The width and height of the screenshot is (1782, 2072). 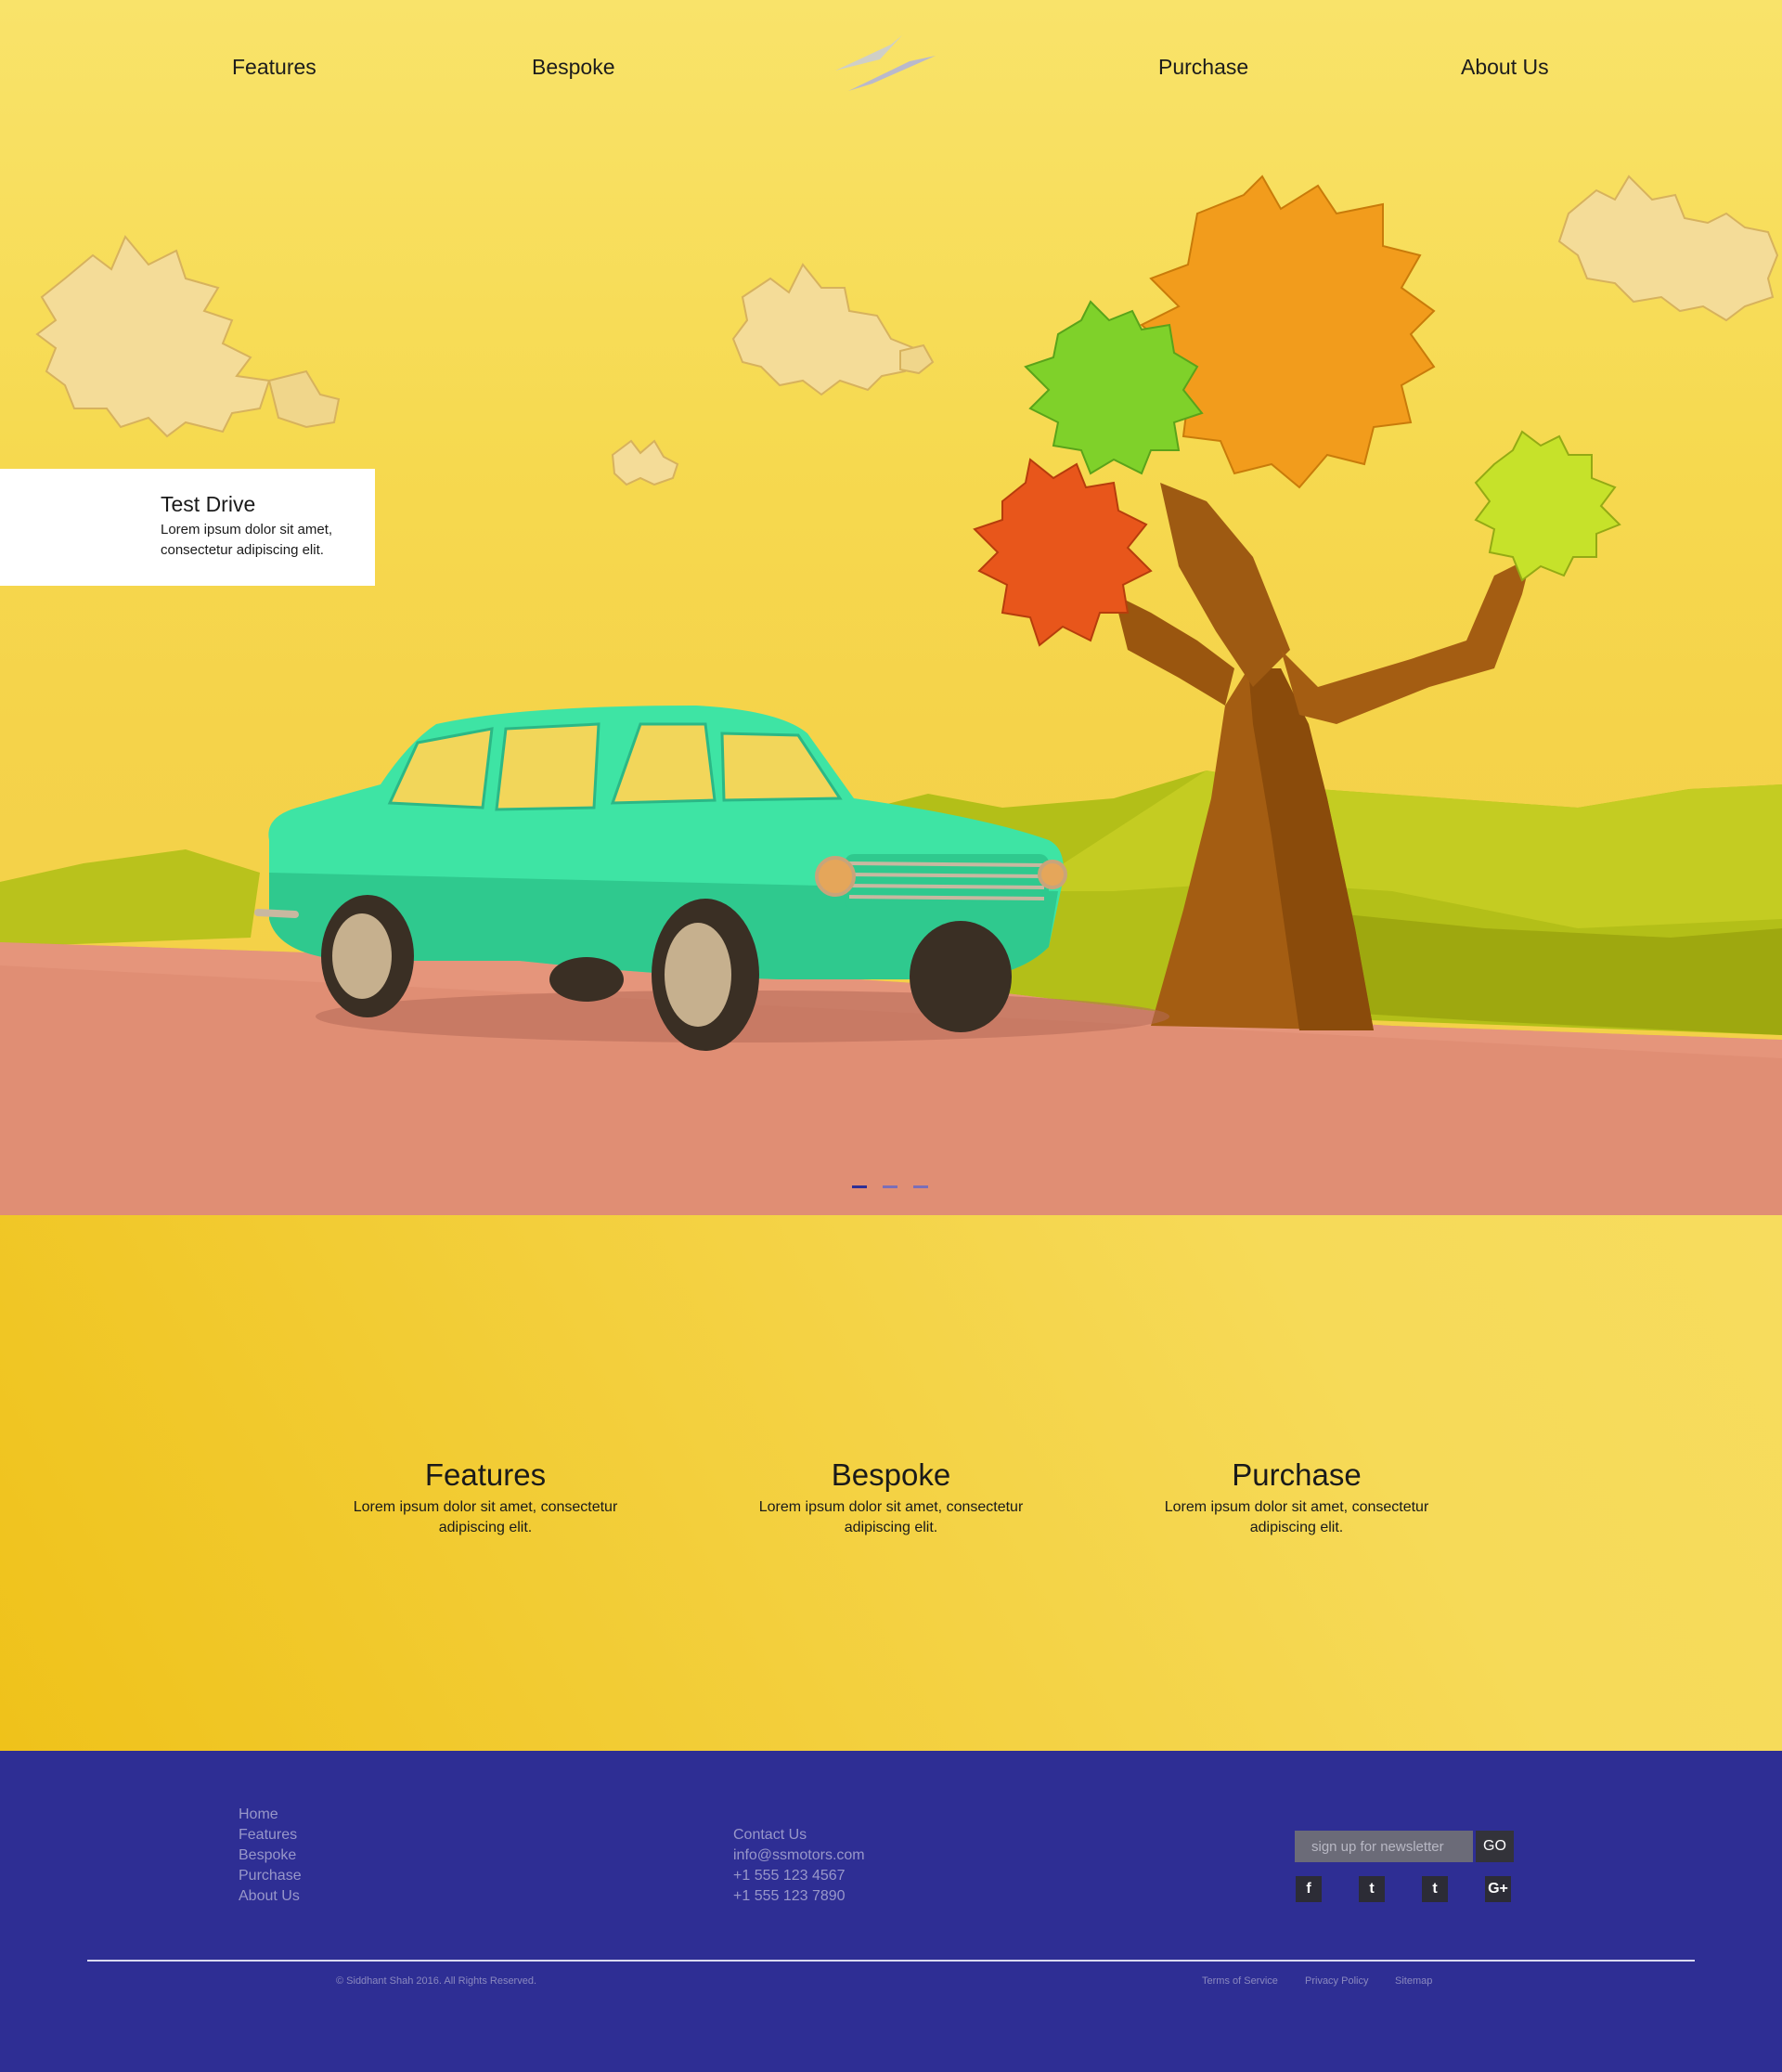 What do you see at coordinates (1297, 1475) in the screenshot?
I see `feature-title: Purchase` at bounding box center [1297, 1475].